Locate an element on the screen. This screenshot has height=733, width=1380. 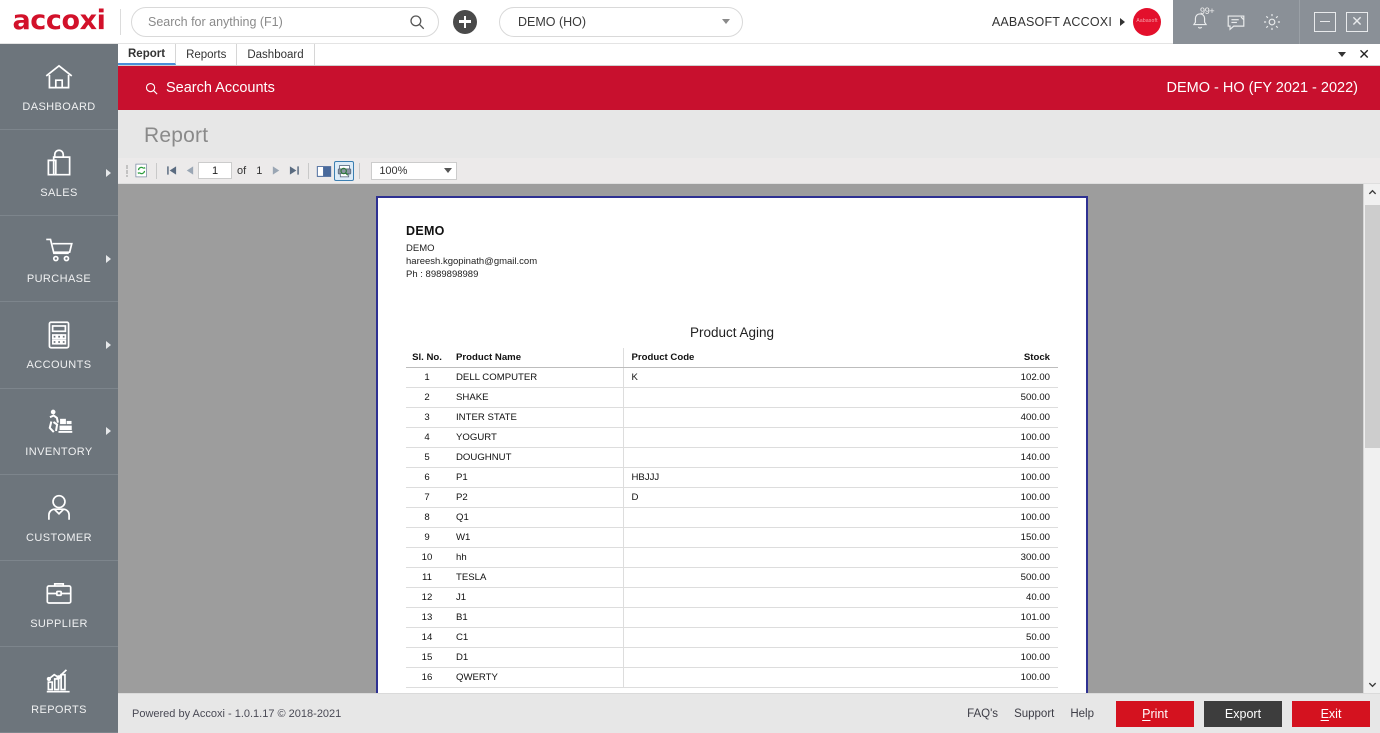
chevron-right-icon is located at coordinates (108, 258).